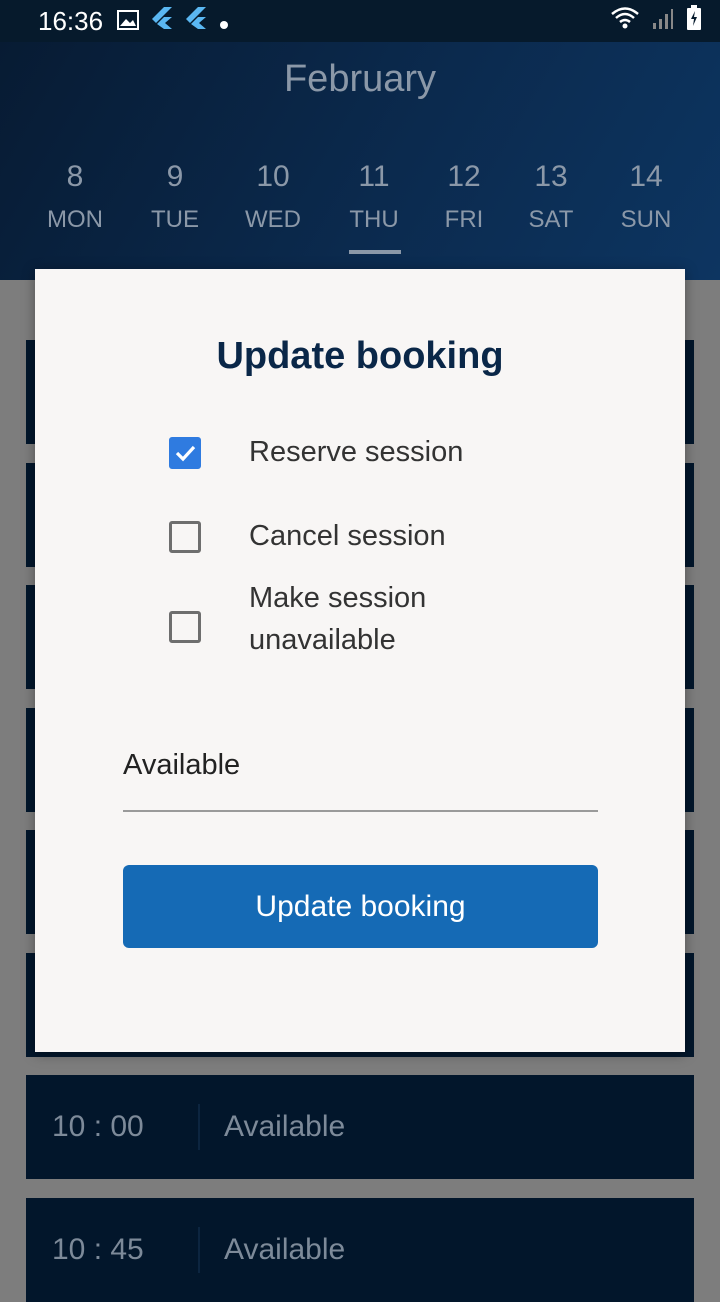 Image resolution: width=720 pixels, height=1302 pixels. Describe the element at coordinates (71, 20) in the screenshot. I see `status-time: 16:36` at that location.